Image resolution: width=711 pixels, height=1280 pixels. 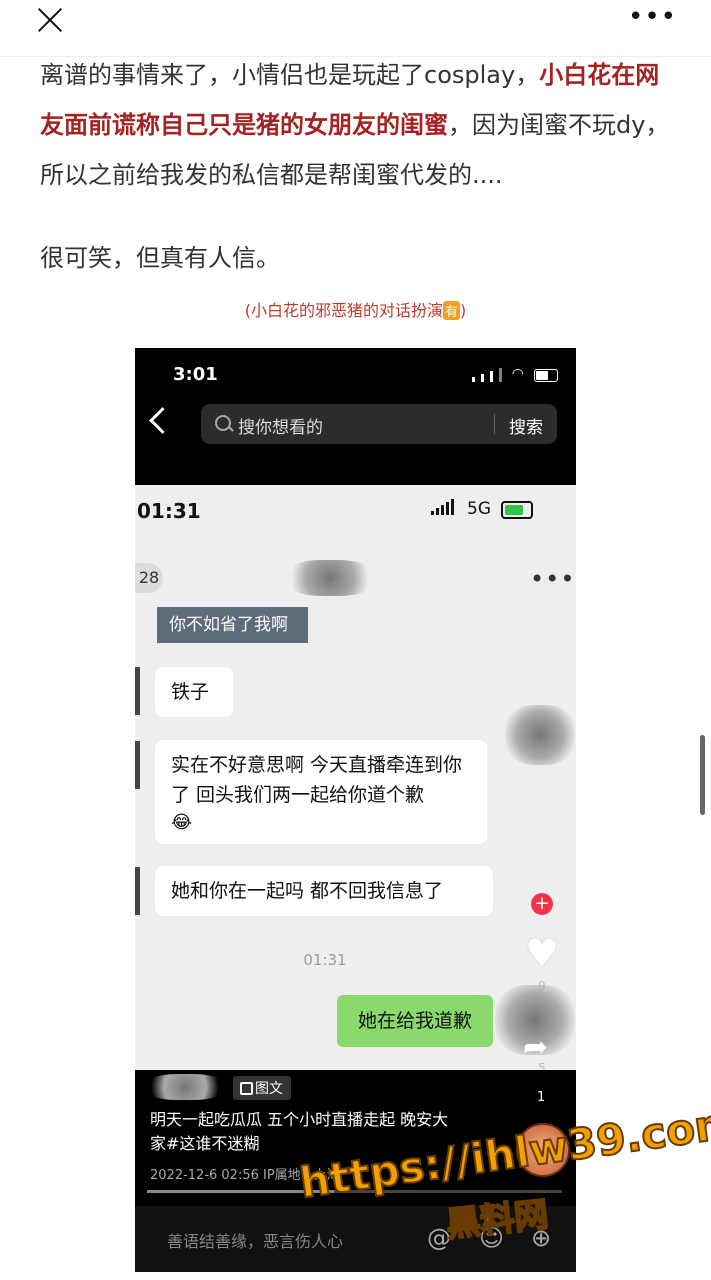 I want to click on battery-icon, so click(x=546, y=375).